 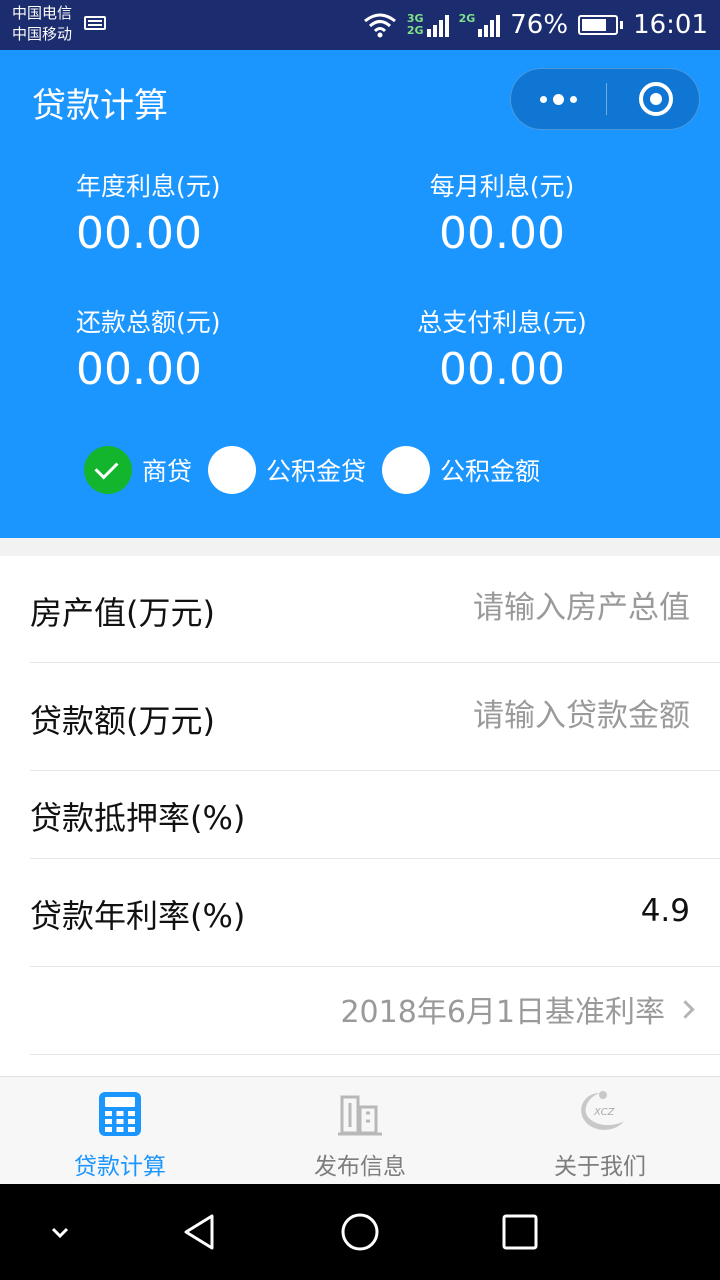 I want to click on loan-type-radio-group: 商贷 公积金贷 公积金额, so click(x=320, y=470).